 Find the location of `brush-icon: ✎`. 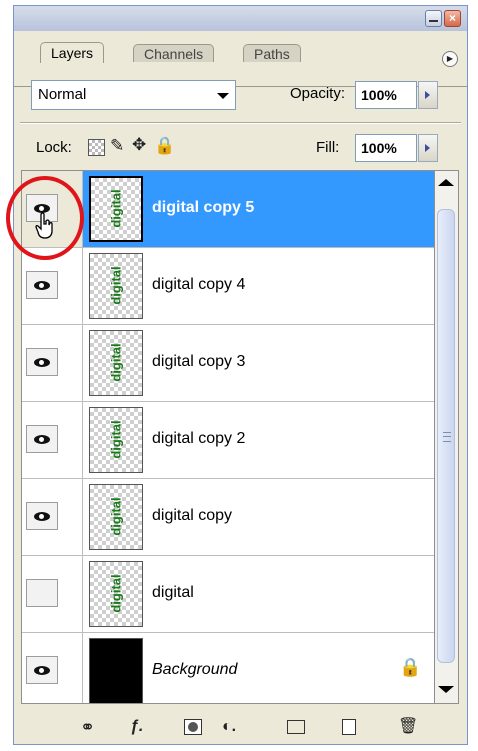

brush-icon: ✎ is located at coordinates (117, 146).